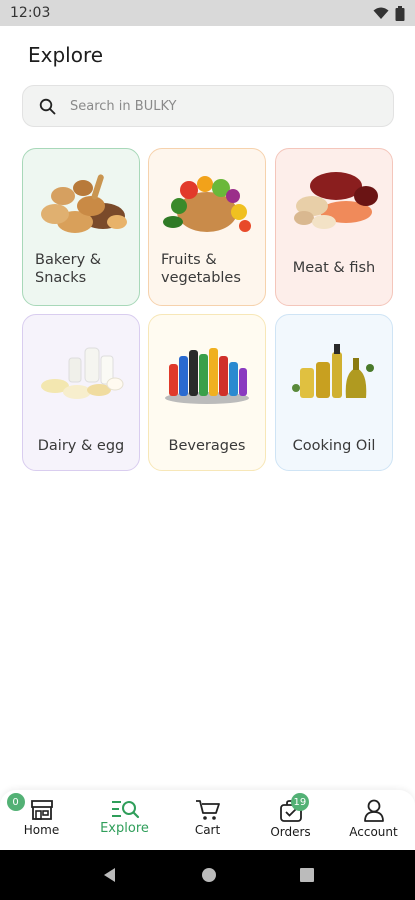  I want to click on meat-image, so click(334, 201).